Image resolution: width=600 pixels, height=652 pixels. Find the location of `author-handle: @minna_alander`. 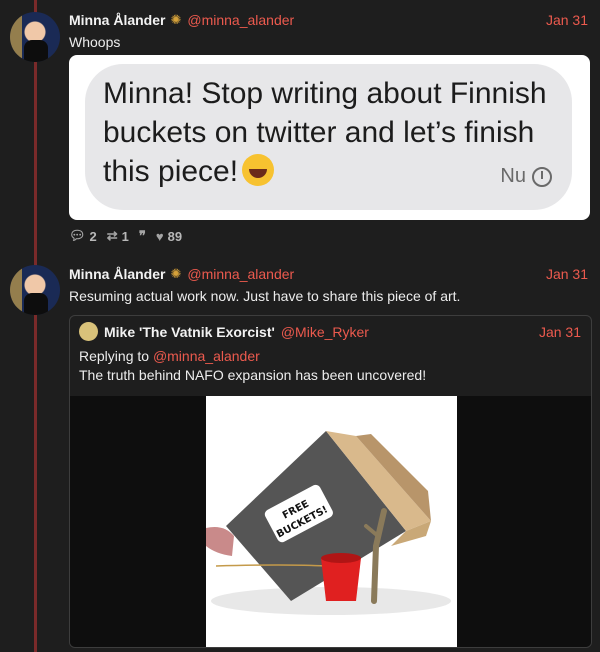

author-handle: @minna_alander is located at coordinates (240, 274).